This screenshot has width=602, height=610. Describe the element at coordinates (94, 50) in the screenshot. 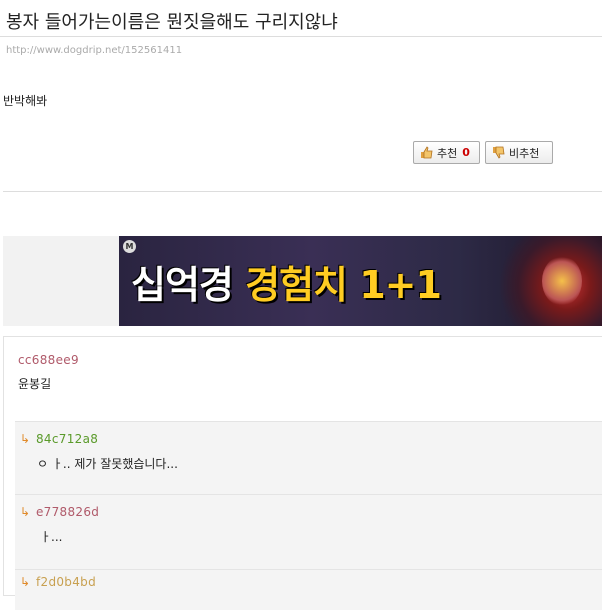

I see `post-url-link: http://www.dogdrip.net/152561411` at that location.